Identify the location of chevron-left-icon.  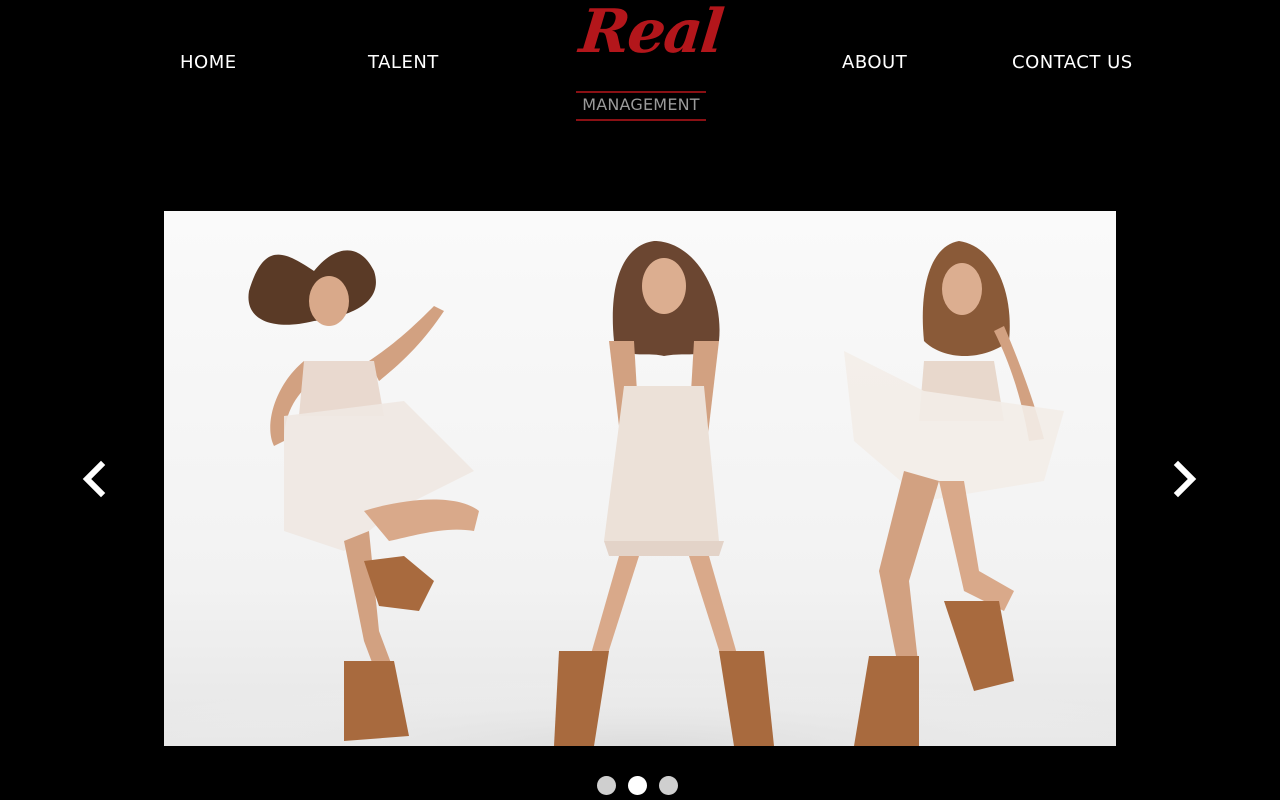
(94, 479).